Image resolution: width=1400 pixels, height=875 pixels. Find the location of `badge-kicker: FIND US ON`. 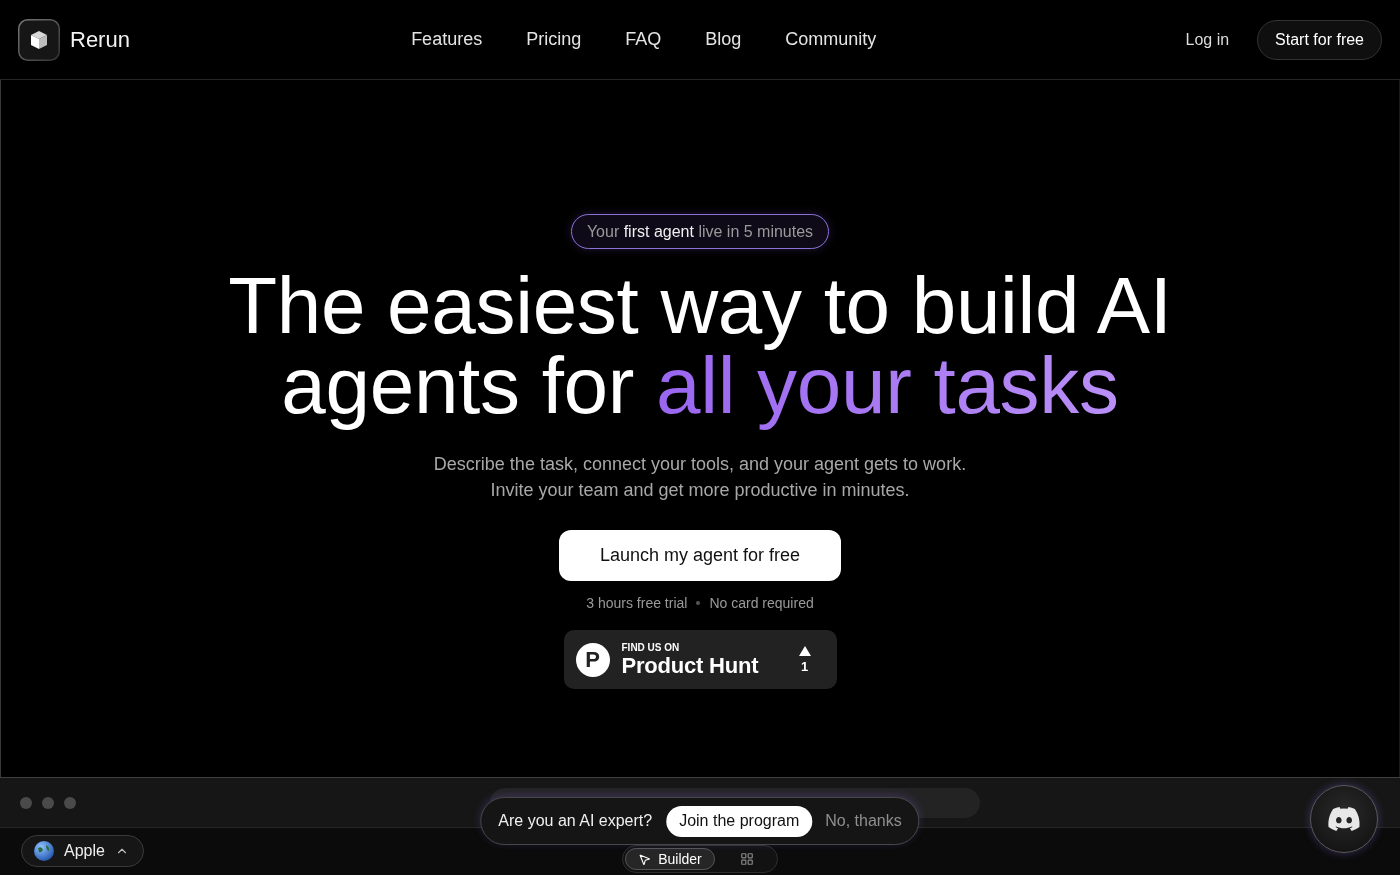

badge-kicker: FIND US ON is located at coordinates (650, 647).